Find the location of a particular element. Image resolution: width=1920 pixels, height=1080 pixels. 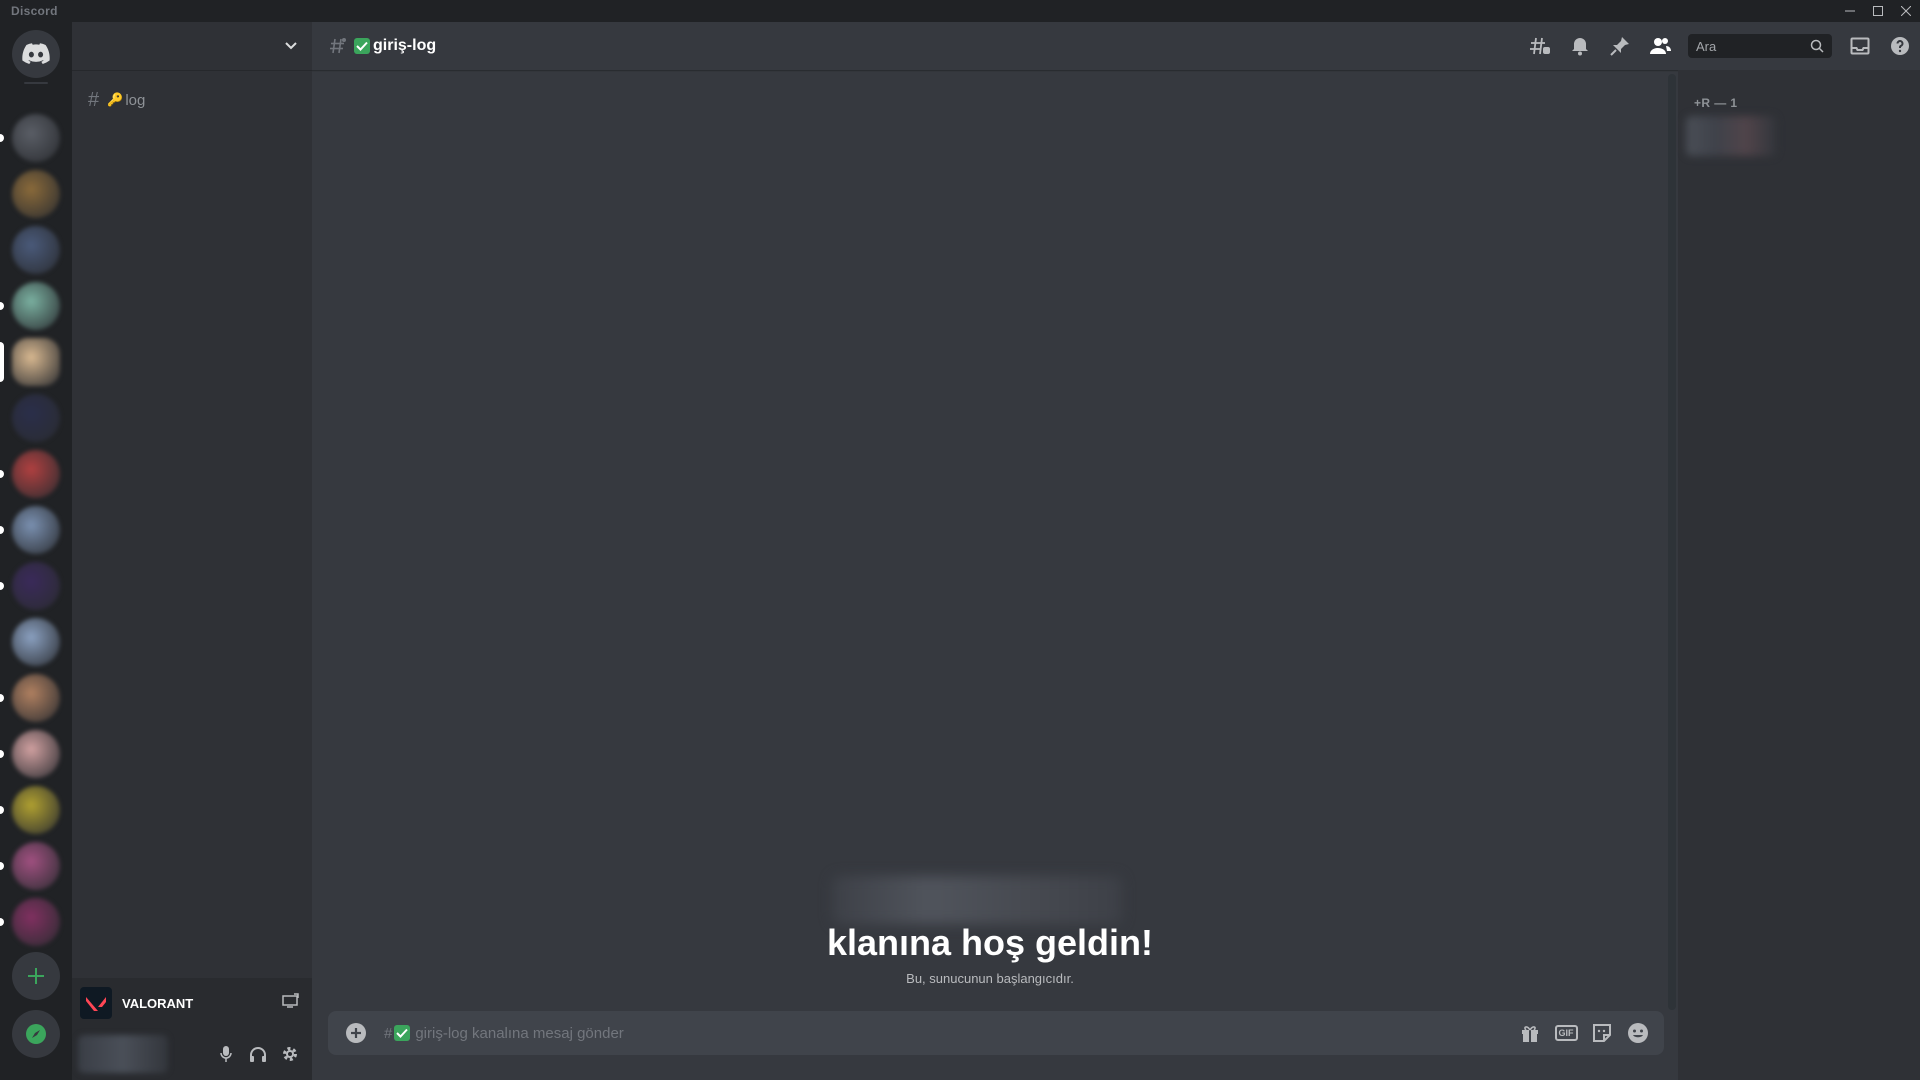

user-info is located at coordinates (123, 1054).